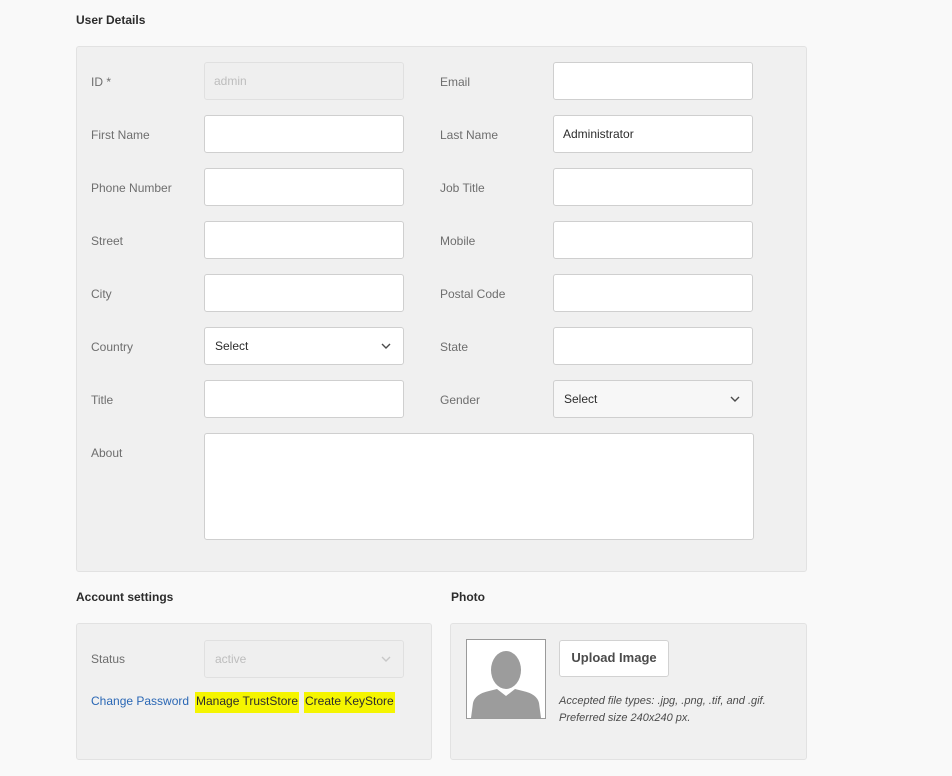 Image resolution: width=952 pixels, height=776 pixels. What do you see at coordinates (349, 702) in the screenshot?
I see `create-keystore-link: Create KeyStore` at bounding box center [349, 702].